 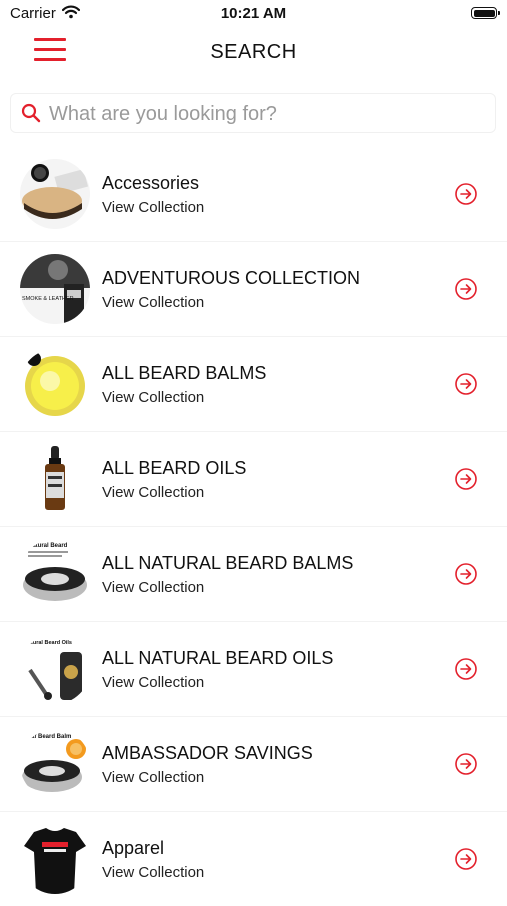 I want to click on collection-title: ALL BEARD BALMS, so click(x=184, y=373).